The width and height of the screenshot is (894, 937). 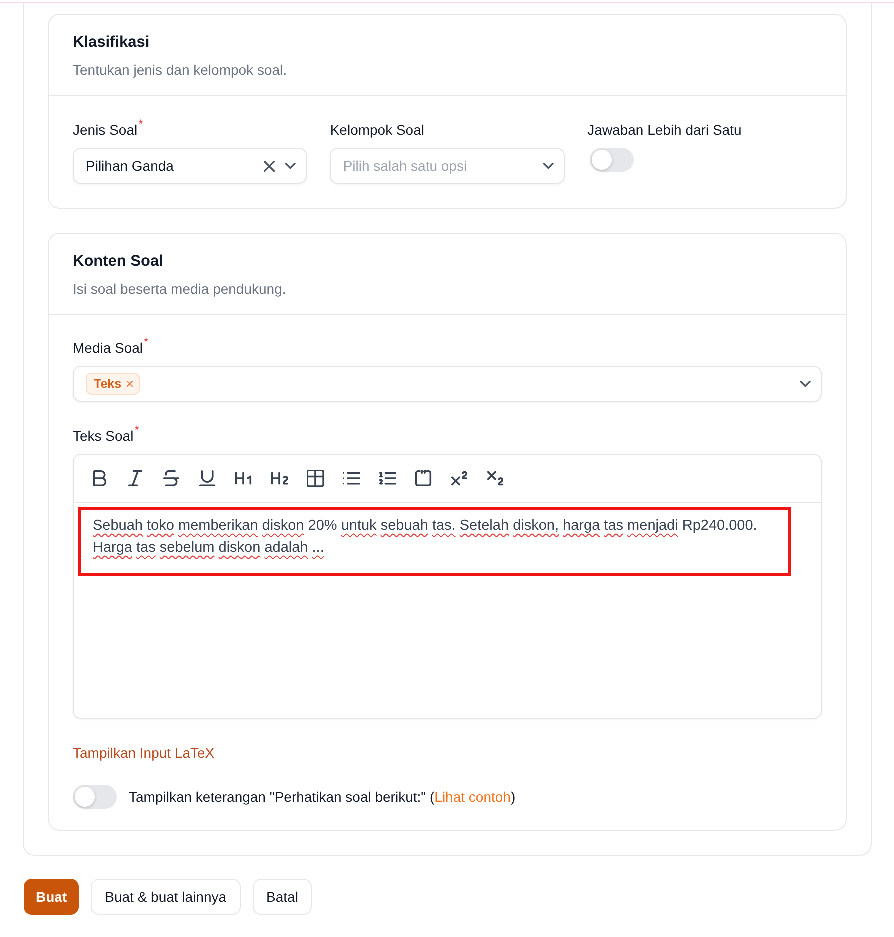 I want to click on toggle-label: Tampilkan keterangan "Perhatikan soal berikut:" (Lihat contoh), so click(x=322, y=797).